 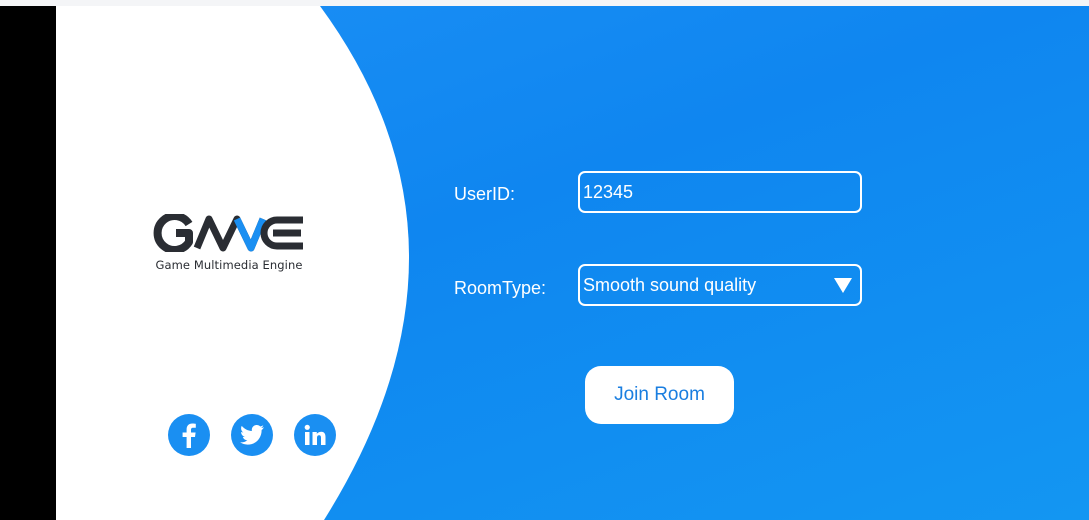 I want to click on twitter-icon, so click(x=252, y=435).